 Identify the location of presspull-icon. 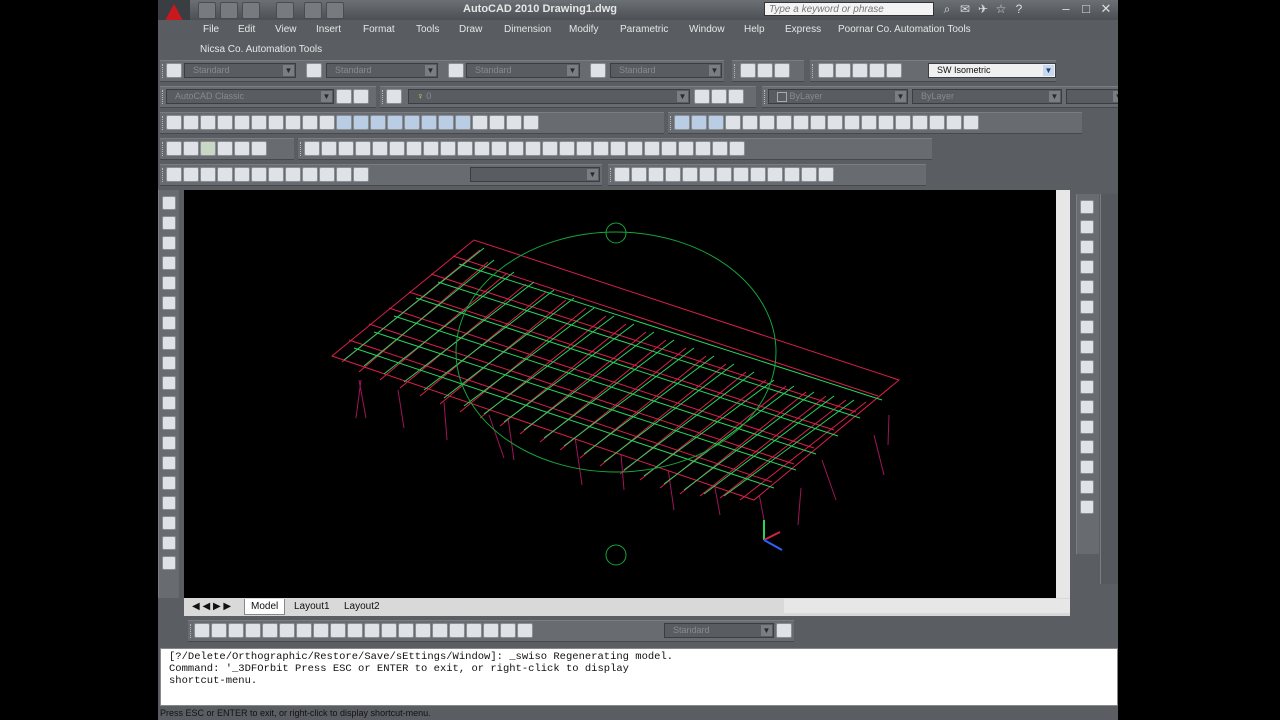
(361, 122).